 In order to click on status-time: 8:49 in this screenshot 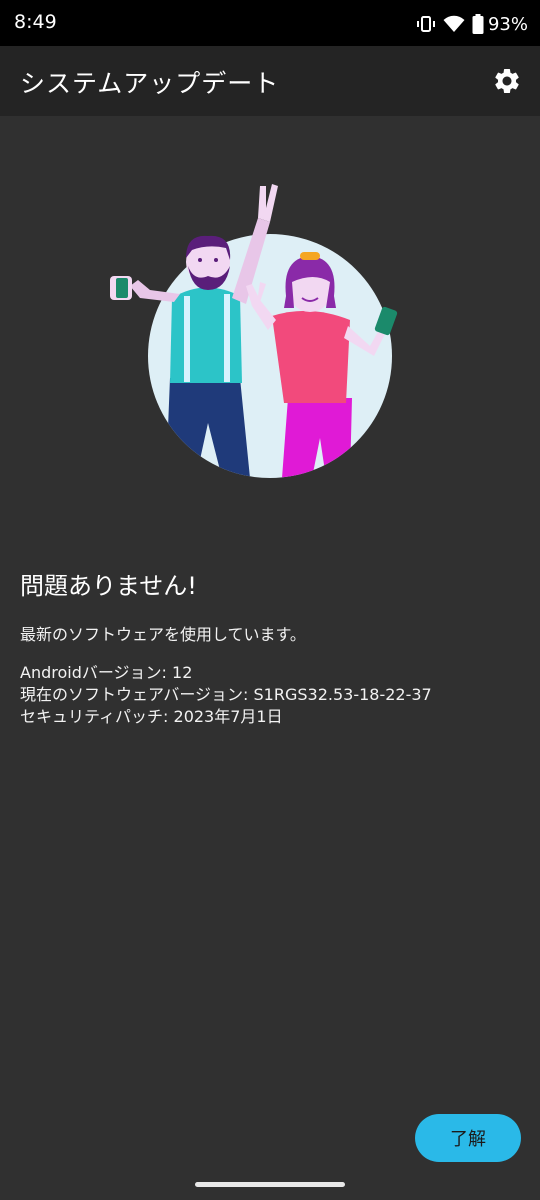, I will do `click(35, 22)`.